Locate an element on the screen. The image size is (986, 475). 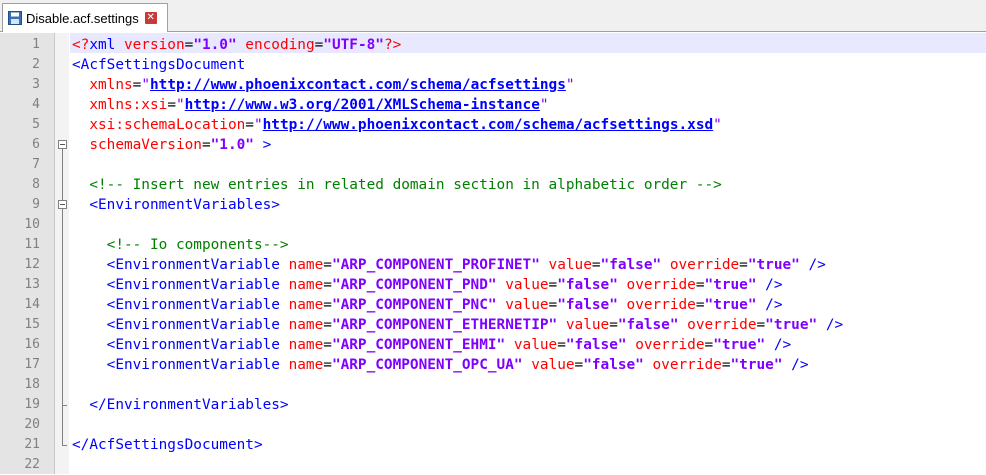
code-token: encoding is located at coordinates (275, 45).